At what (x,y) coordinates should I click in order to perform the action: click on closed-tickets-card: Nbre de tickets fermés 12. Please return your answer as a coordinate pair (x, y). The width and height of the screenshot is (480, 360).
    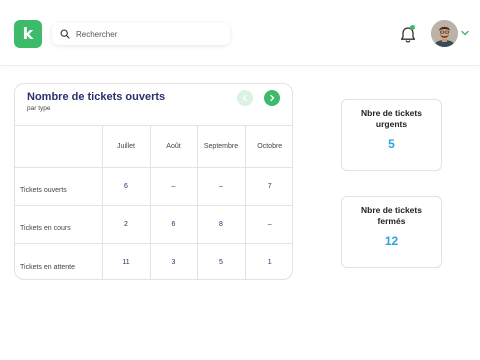
    Looking at the image, I should click on (391, 232).